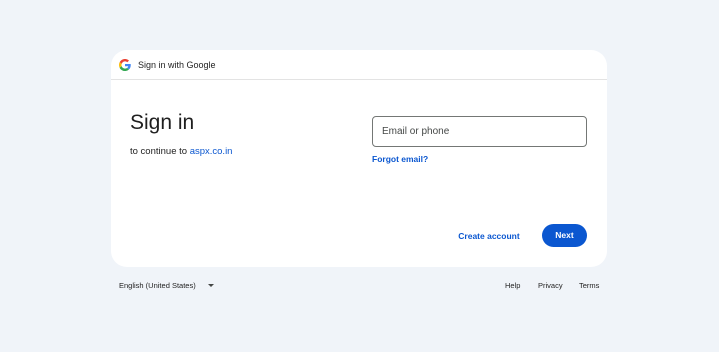 This screenshot has width=719, height=352. I want to click on page-title: Sign in, so click(162, 122).